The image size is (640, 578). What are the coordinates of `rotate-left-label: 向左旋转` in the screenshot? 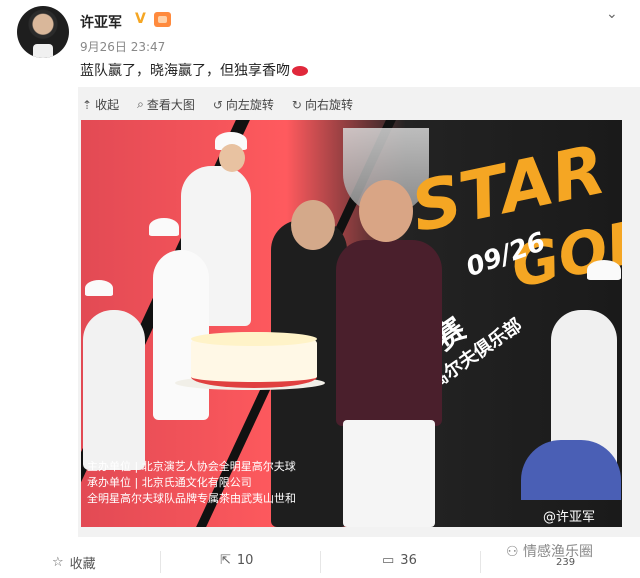 It's located at (249, 105).